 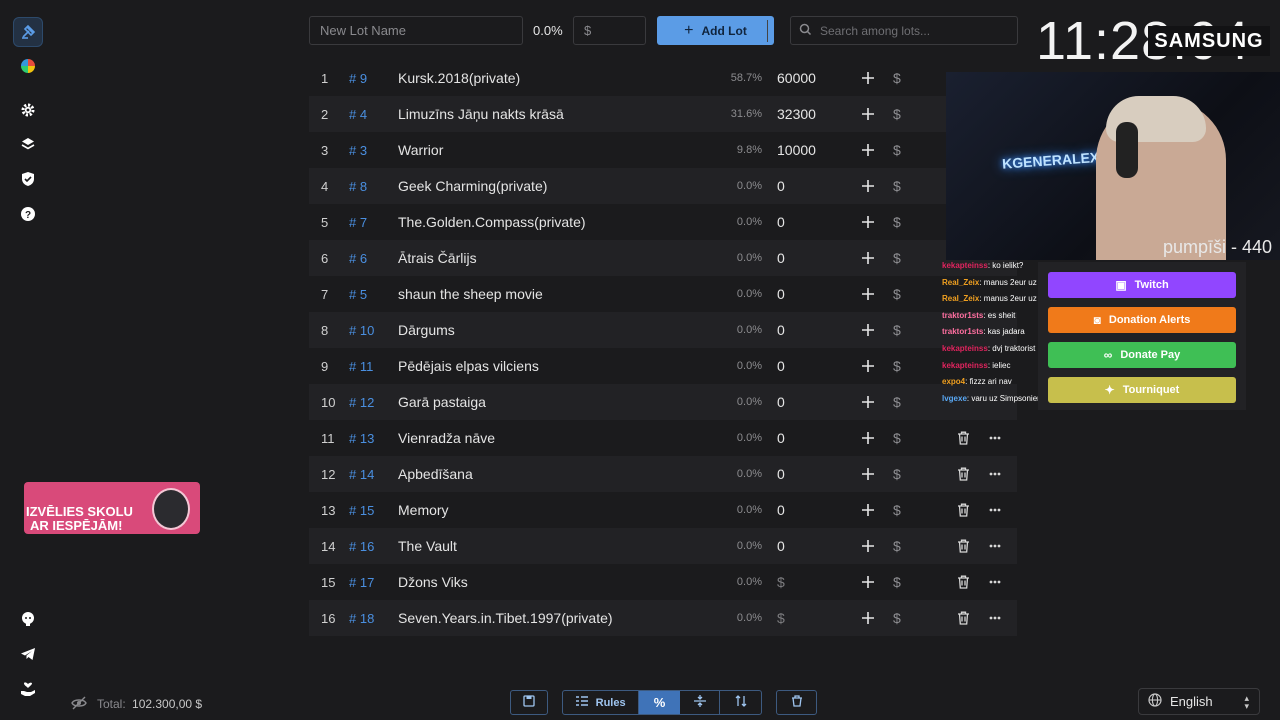 I want to click on lot-id-link: # 8, so click(x=358, y=186).